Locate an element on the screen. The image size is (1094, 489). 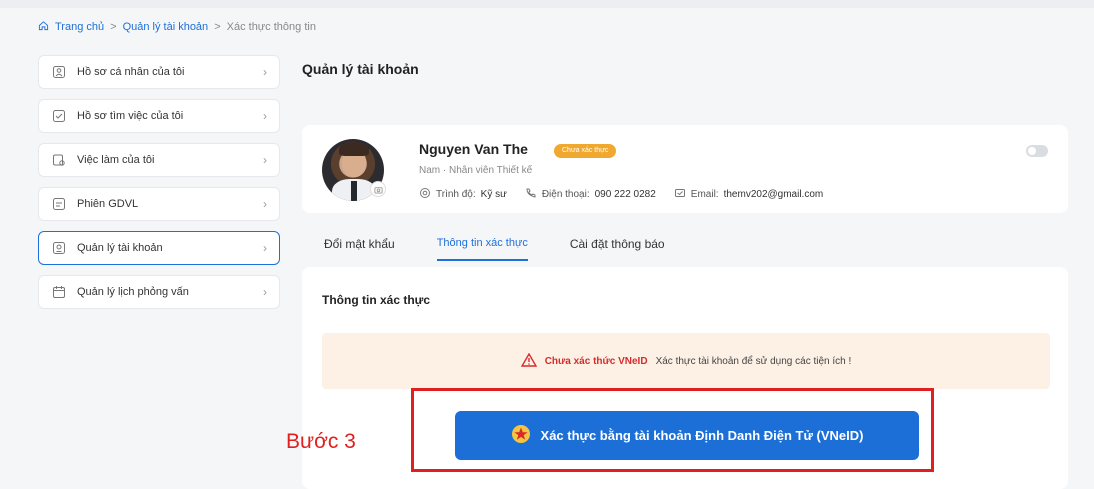
page-title: Quản lý tài khoản is located at coordinates (360, 69).